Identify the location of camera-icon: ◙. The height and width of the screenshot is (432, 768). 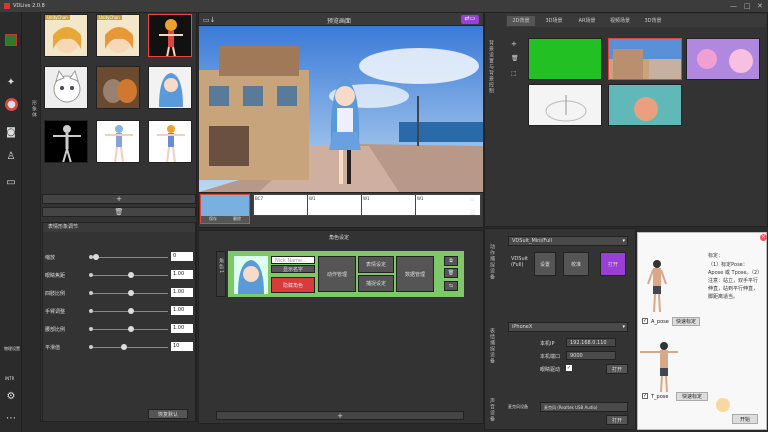
(11, 132).